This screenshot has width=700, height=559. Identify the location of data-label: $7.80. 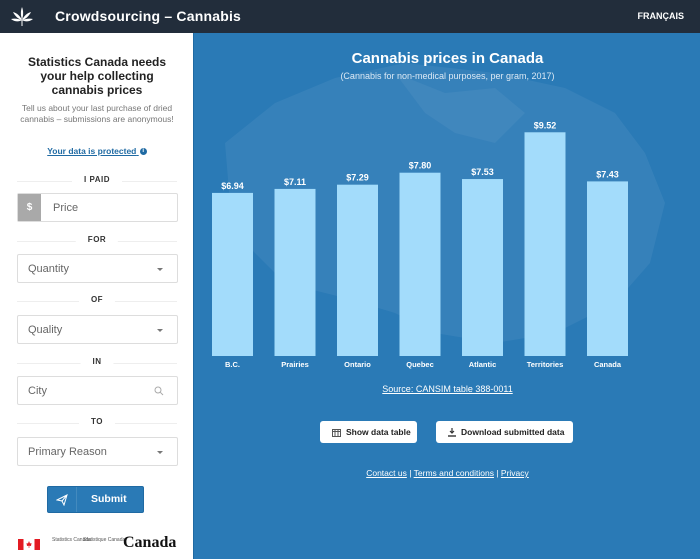
(420, 166).